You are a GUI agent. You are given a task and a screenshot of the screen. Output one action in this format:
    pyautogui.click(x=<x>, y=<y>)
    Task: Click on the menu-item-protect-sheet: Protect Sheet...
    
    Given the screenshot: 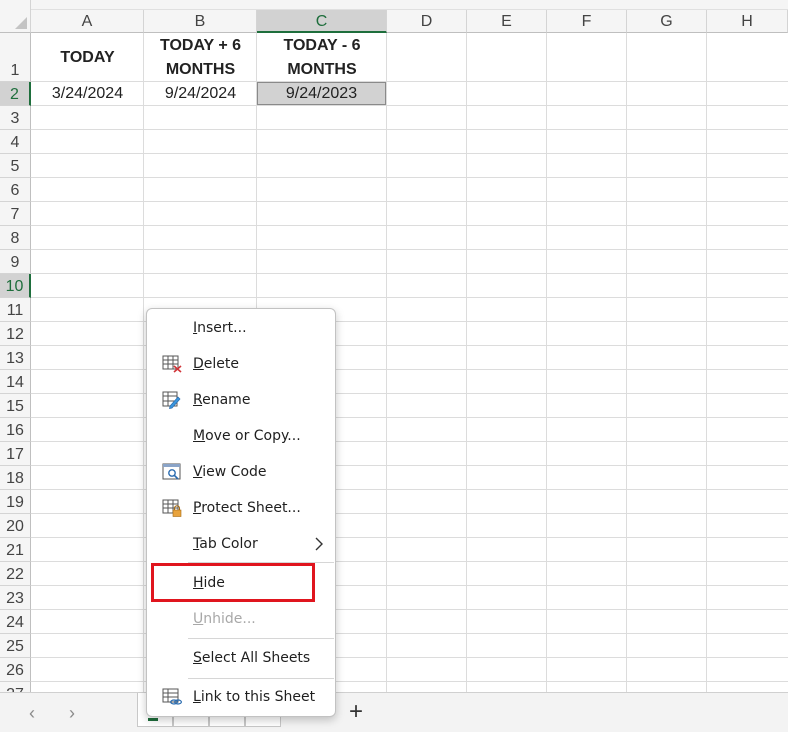 What is the action you would take?
    pyautogui.click(x=241, y=508)
    